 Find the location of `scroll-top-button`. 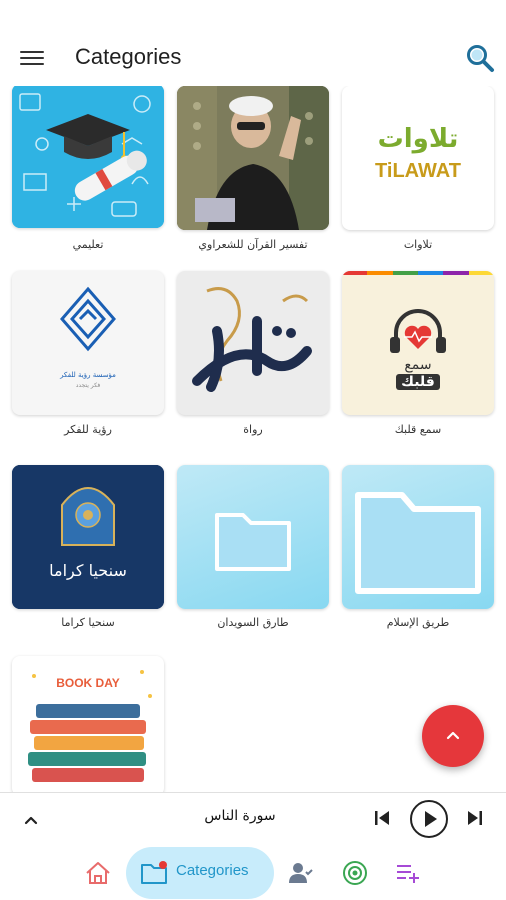

scroll-top-button is located at coordinates (453, 736).